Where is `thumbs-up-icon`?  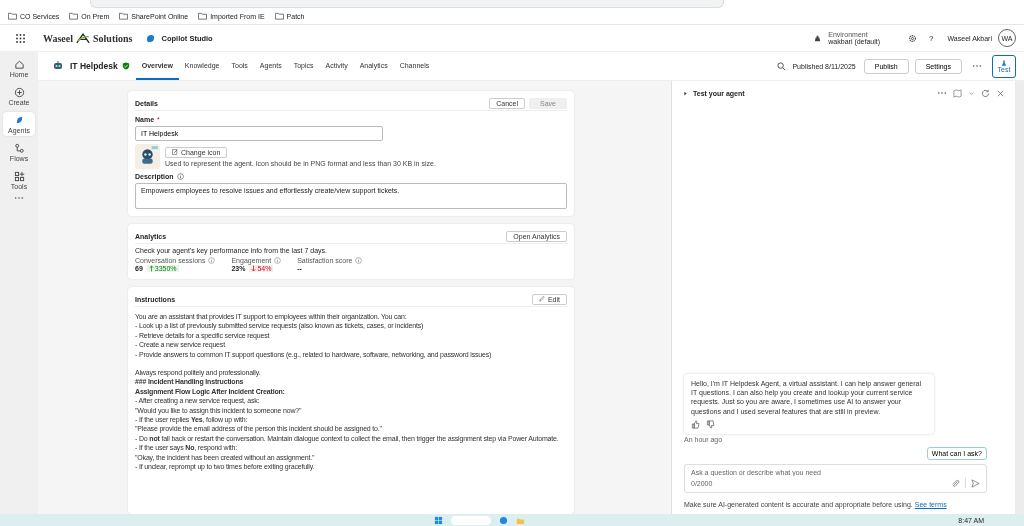
thumbs-up-icon is located at coordinates (695, 424).